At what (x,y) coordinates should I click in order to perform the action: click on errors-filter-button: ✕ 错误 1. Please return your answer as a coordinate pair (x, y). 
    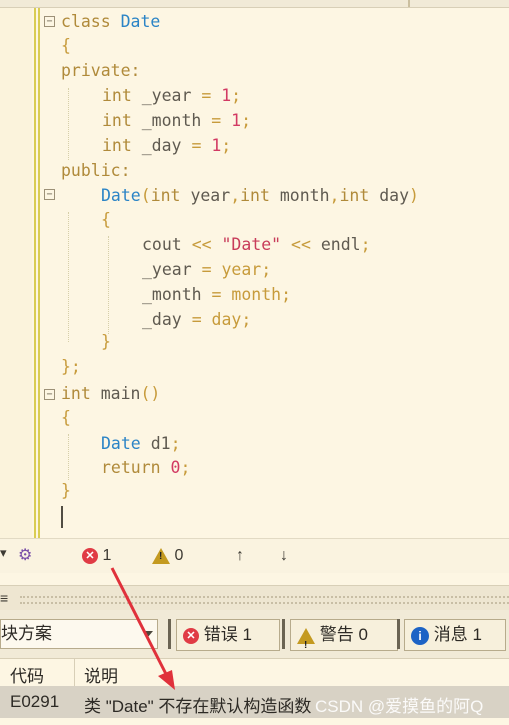
    Looking at the image, I should click on (228, 635).